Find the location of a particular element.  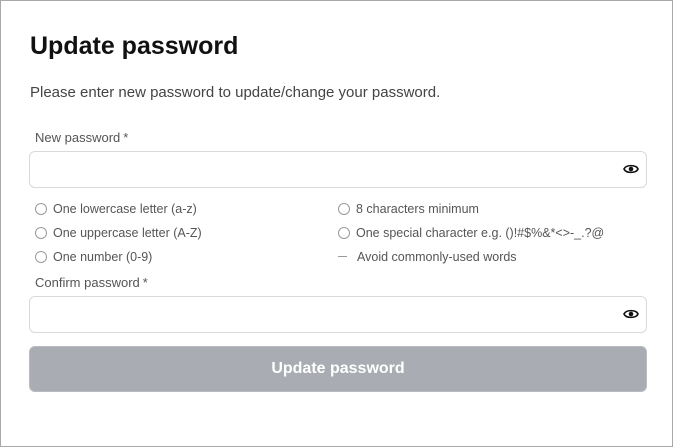

dash-icon is located at coordinates (342, 256).